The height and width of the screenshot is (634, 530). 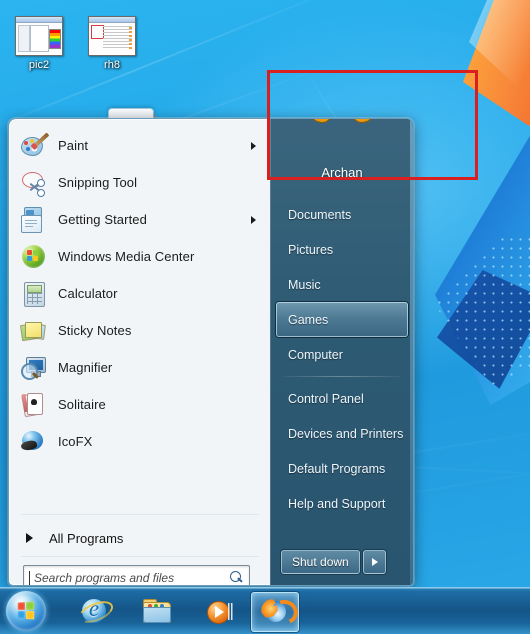 What do you see at coordinates (320, 214) in the screenshot?
I see `place-item-label: Documents` at bounding box center [320, 214].